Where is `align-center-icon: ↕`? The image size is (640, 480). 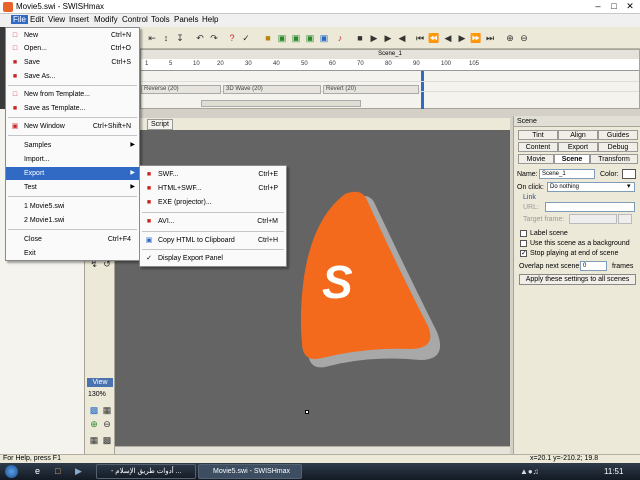
align-center-icon: ↕ is located at coordinates (166, 38).